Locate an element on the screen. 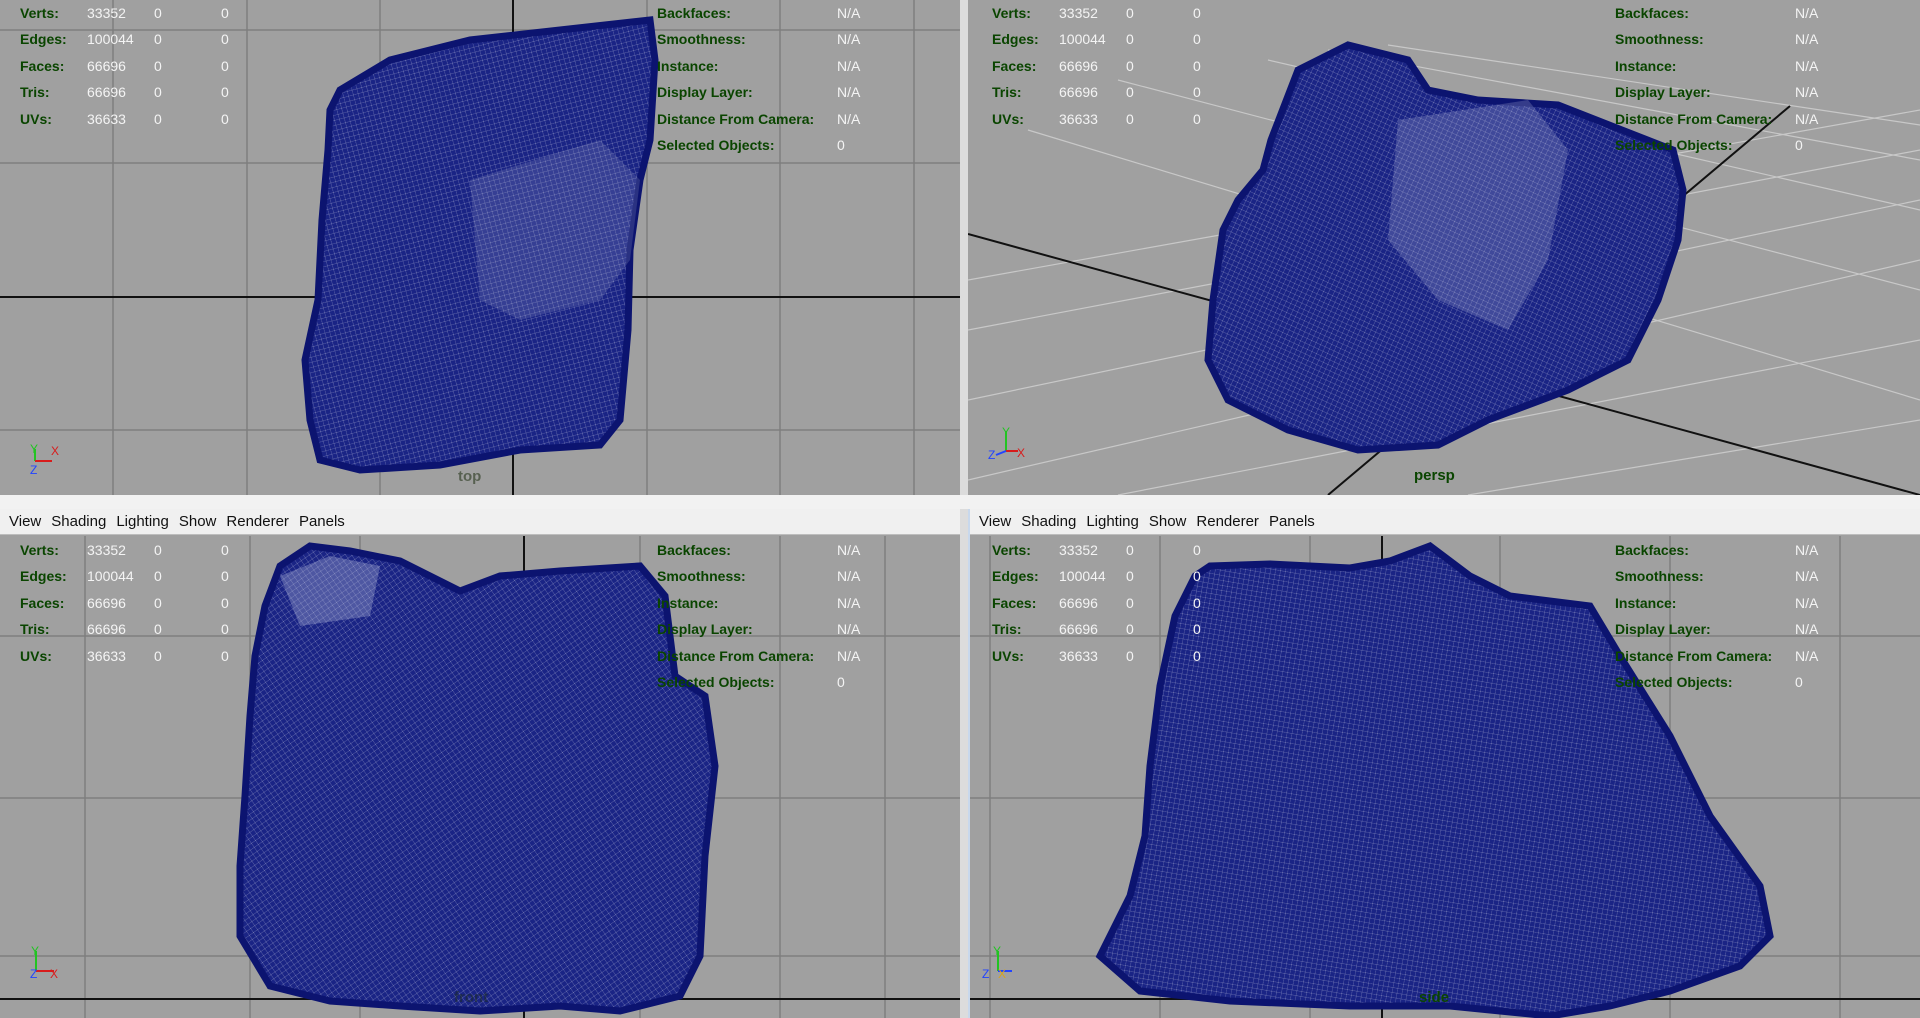 The height and width of the screenshot is (1018, 1920). persp-camera-label: persp is located at coordinates (1434, 475).